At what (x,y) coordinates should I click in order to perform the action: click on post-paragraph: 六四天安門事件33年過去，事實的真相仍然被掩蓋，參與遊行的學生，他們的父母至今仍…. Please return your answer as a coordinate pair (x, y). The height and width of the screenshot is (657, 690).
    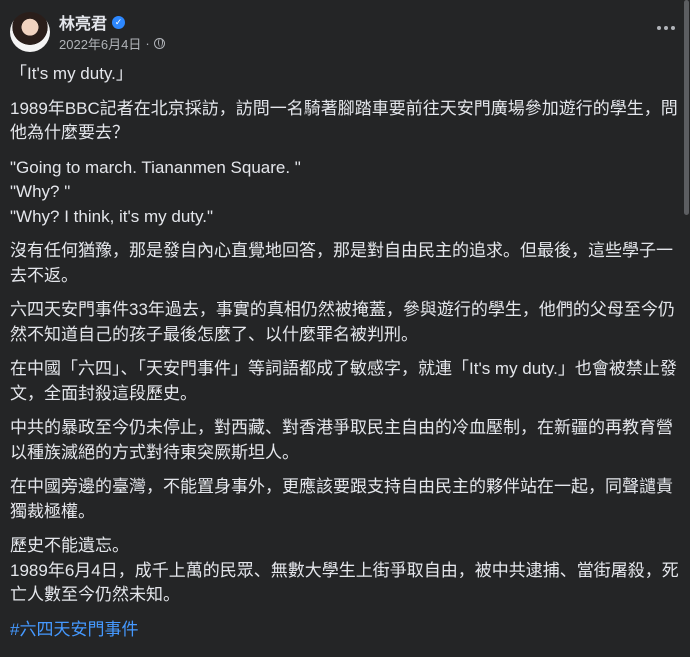
    Looking at the image, I should click on (342, 322).